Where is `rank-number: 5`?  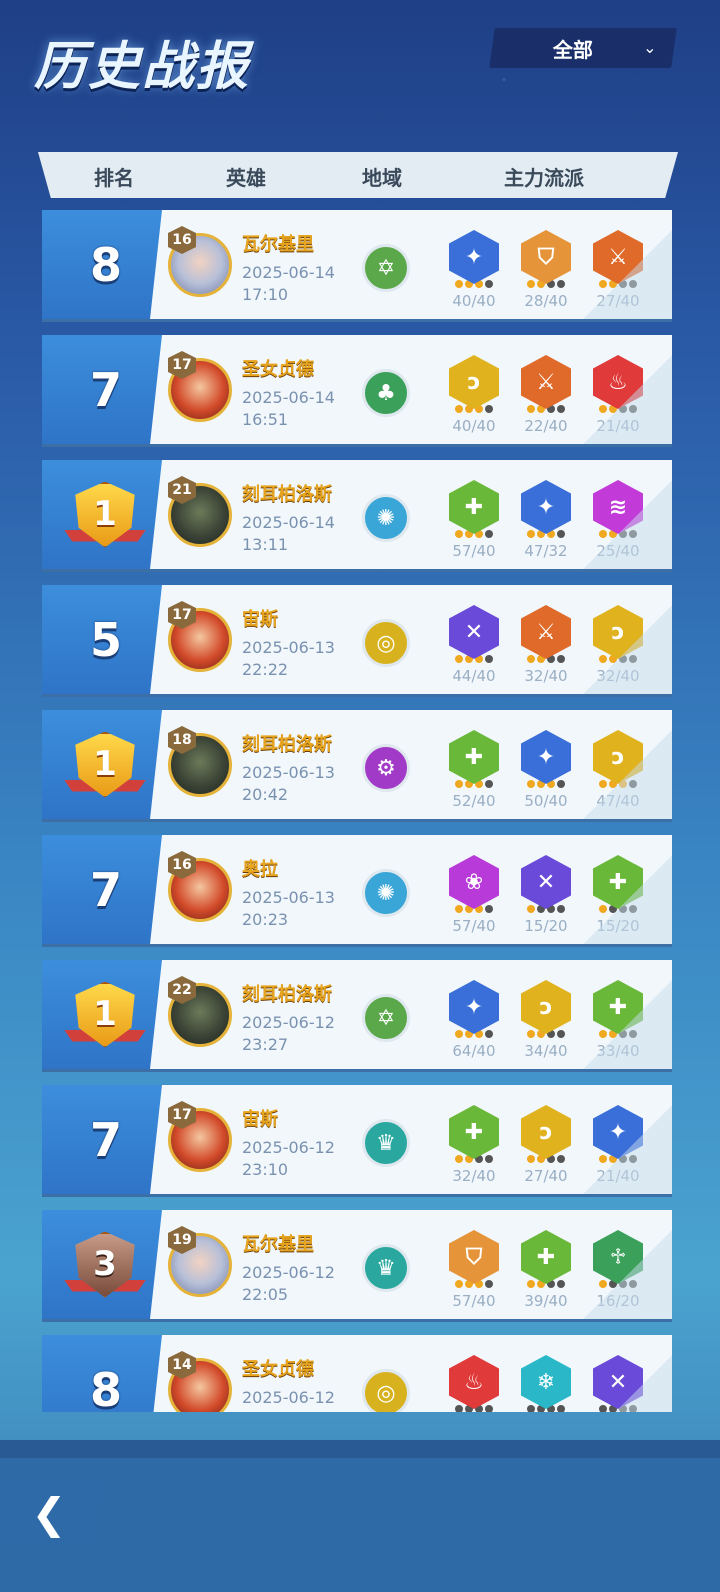
rank-number: 5 is located at coordinates (105, 639).